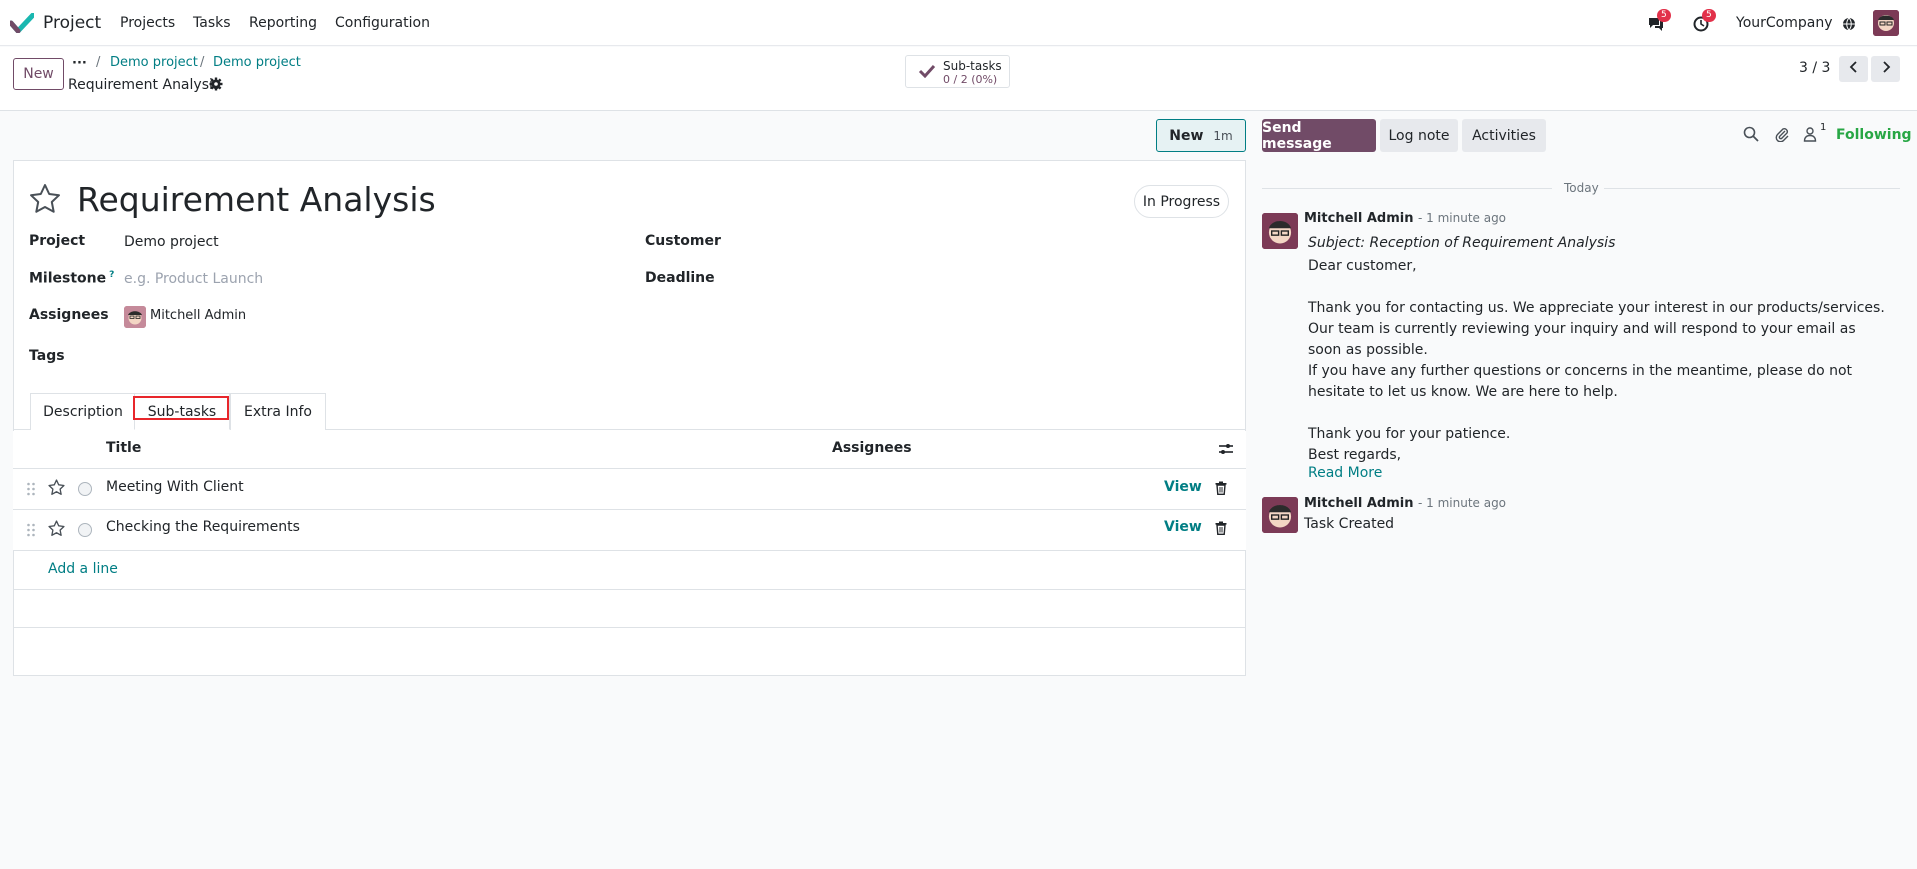  Describe the element at coordinates (1784, 23) in the screenshot. I see `company-switcher: YourCompany` at that location.